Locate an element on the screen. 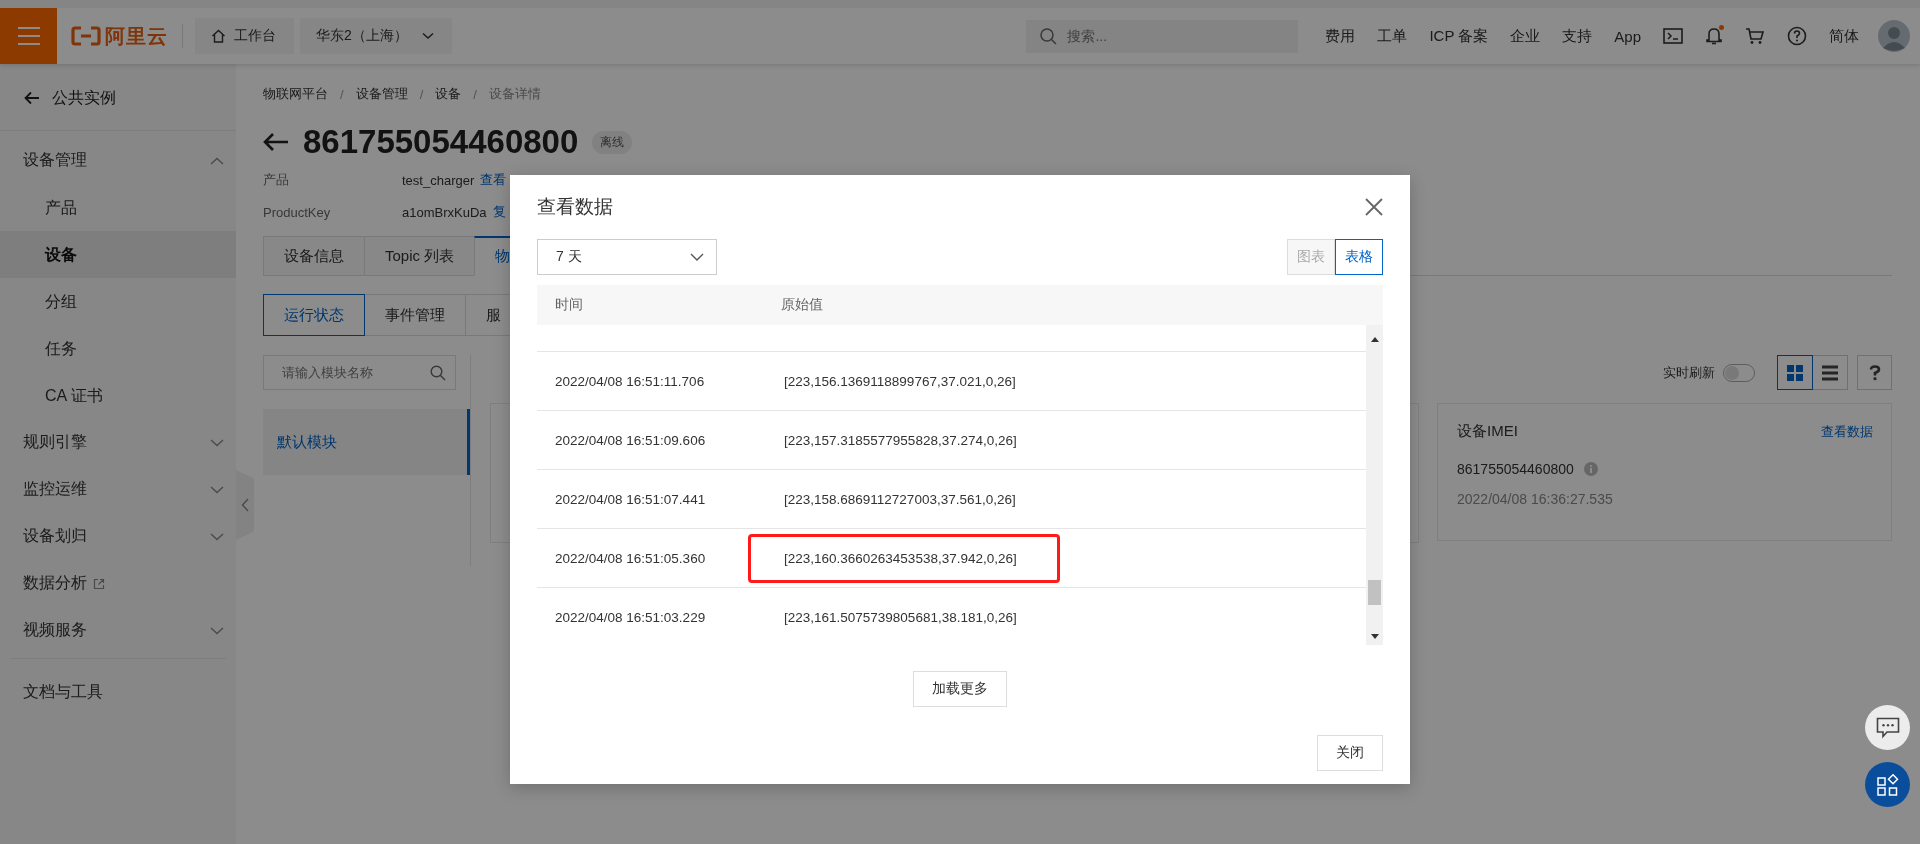  sidebar-group-label: 设备管理 is located at coordinates (55, 160).